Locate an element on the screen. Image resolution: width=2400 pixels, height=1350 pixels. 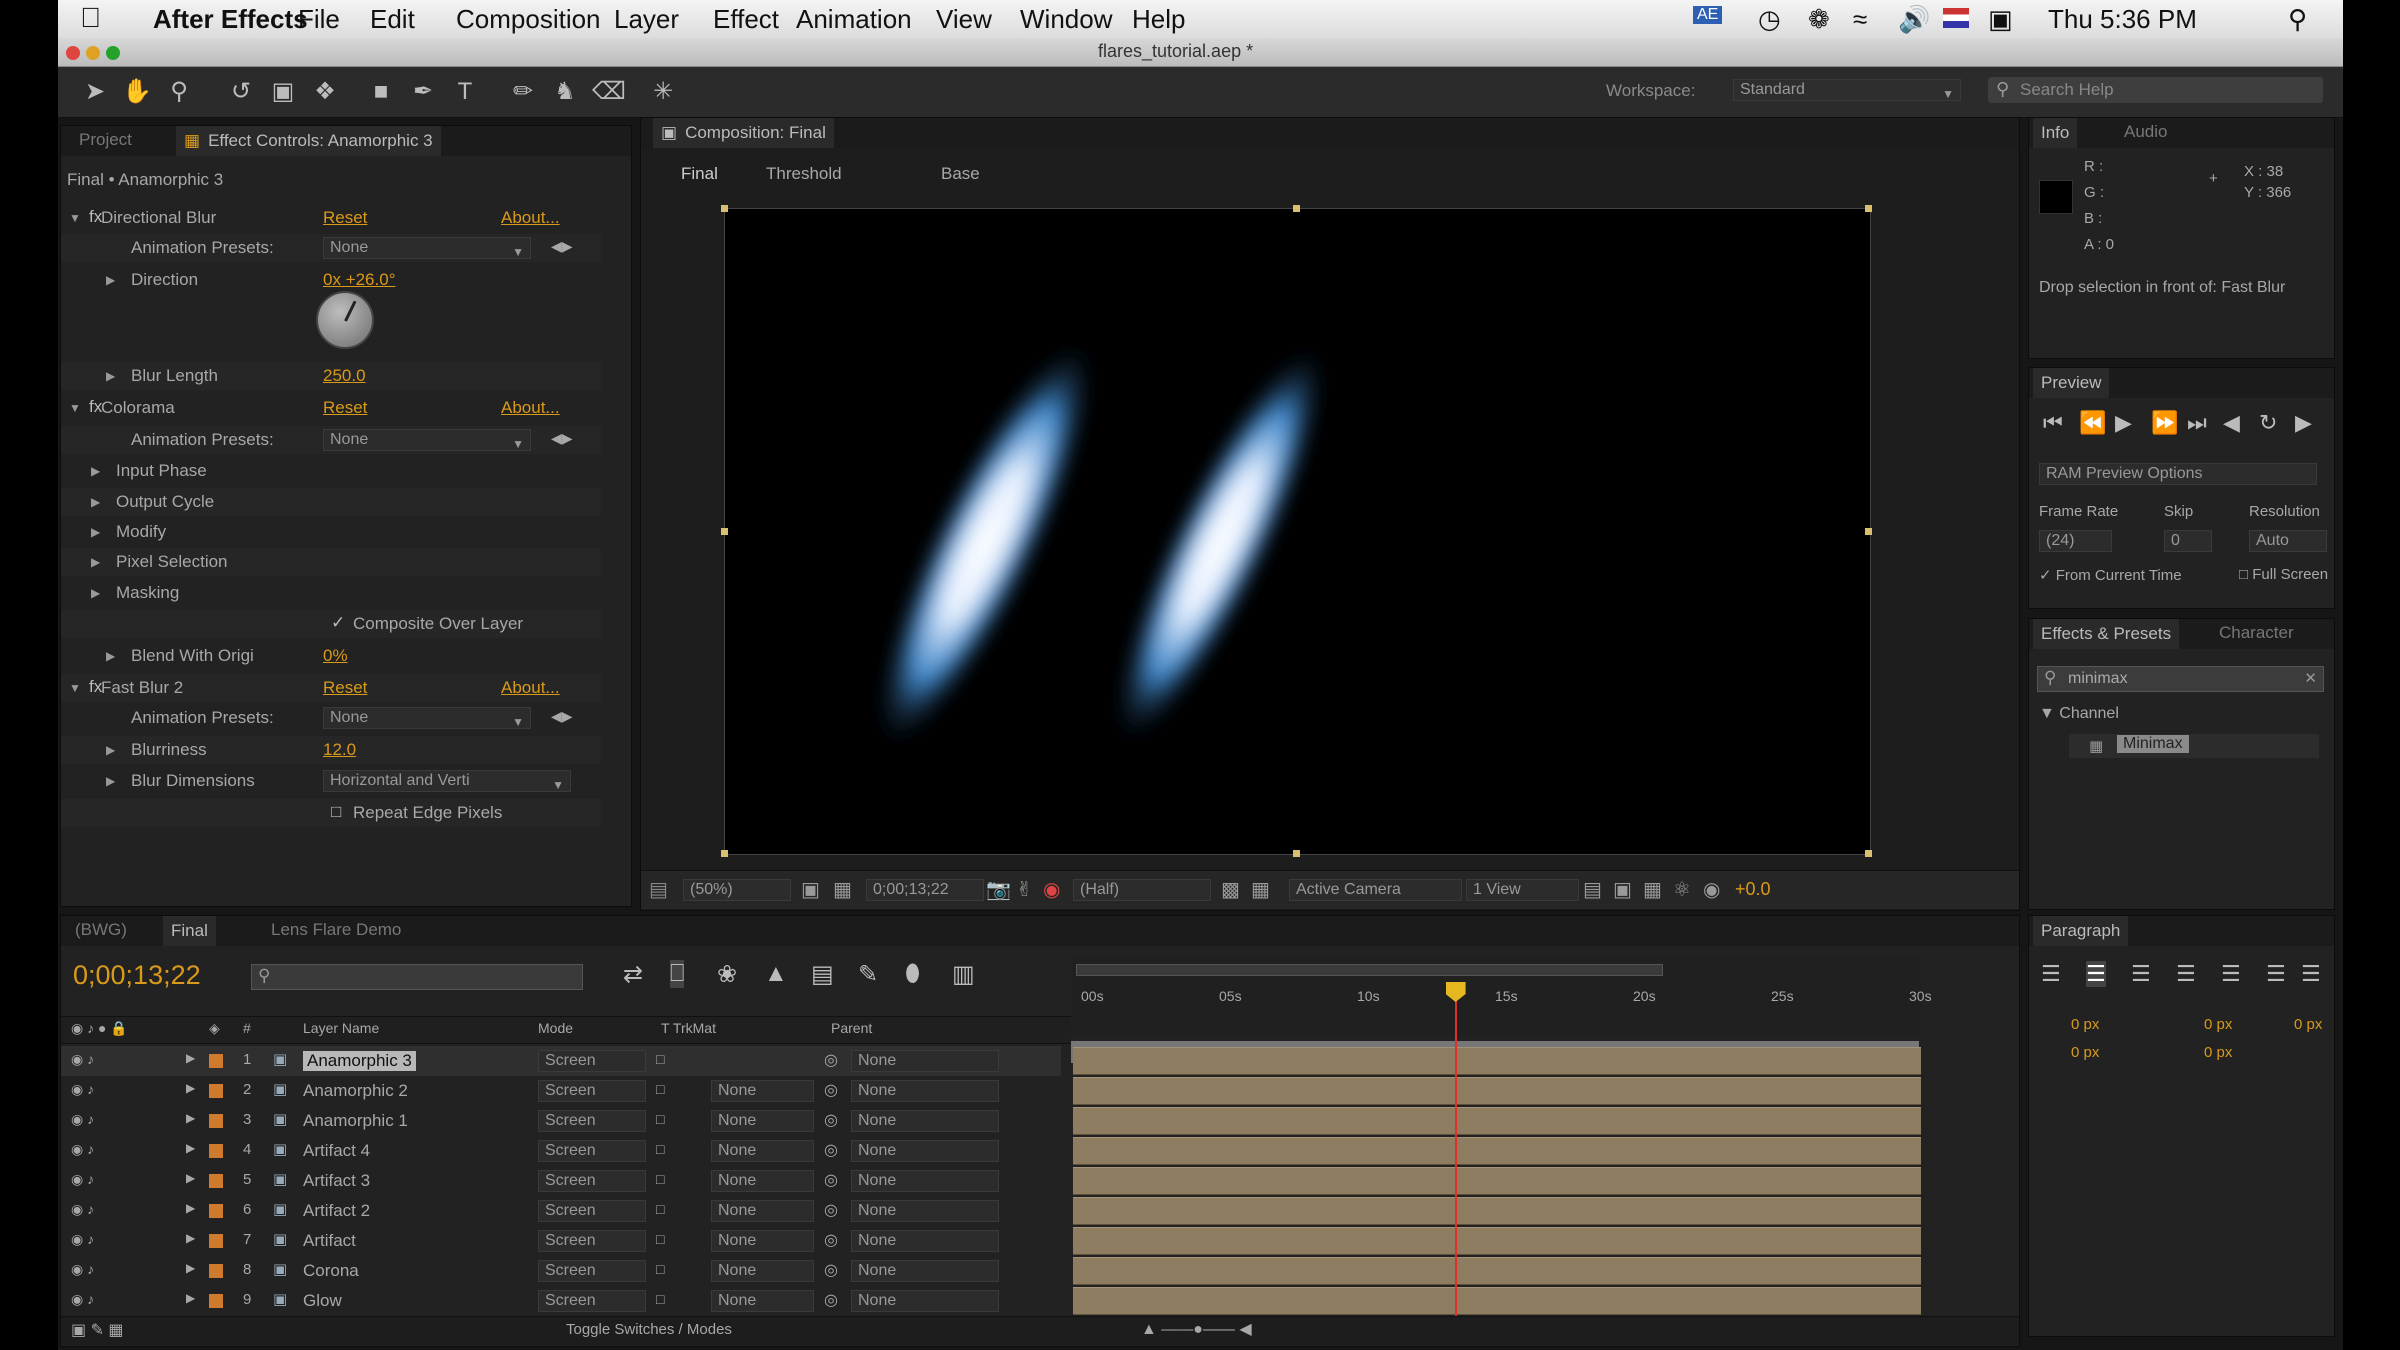
tab-audio: Audio is located at coordinates (2145, 132).